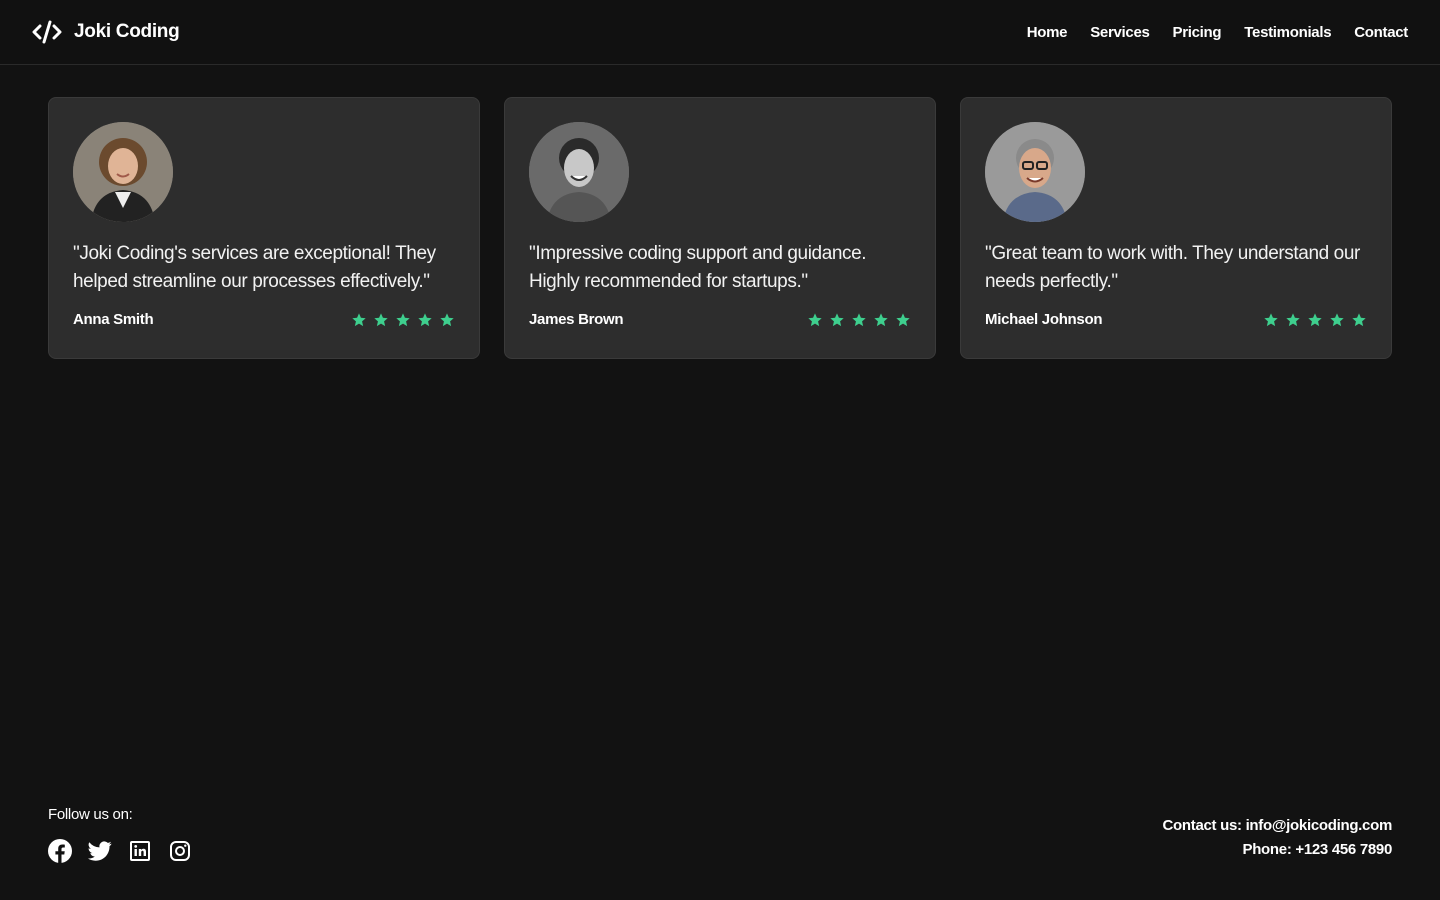 The height and width of the screenshot is (900, 1440). Describe the element at coordinates (120, 851) in the screenshot. I see `social-links` at that location.